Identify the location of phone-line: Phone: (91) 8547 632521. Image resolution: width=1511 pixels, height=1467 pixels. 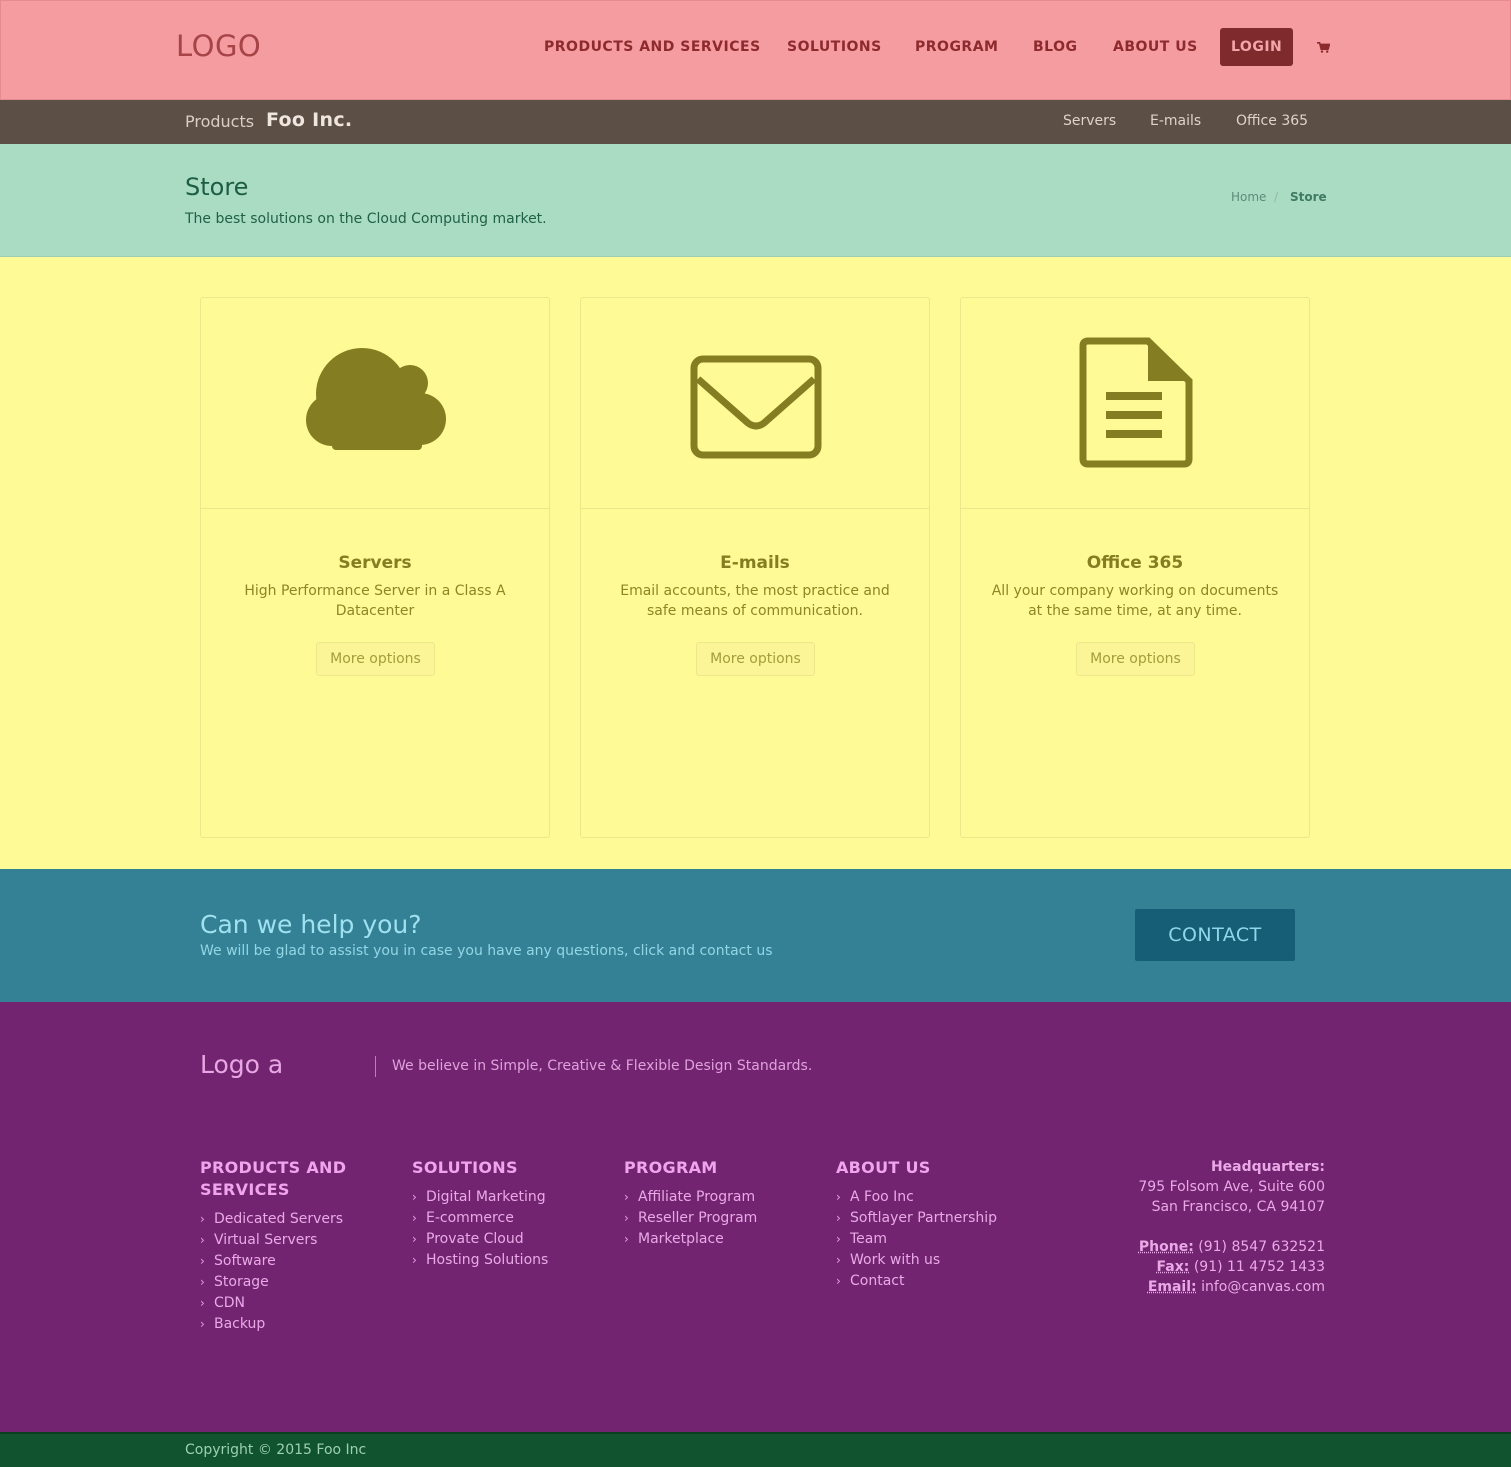
(1231, 1247).